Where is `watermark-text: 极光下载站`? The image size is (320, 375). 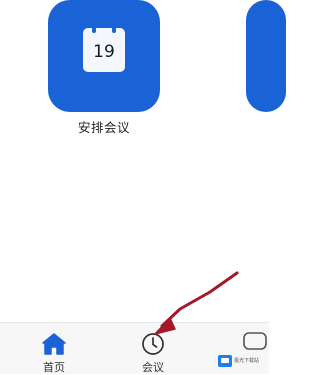
watermark-text: 极光下载站 is located at coordinates (247, 361).